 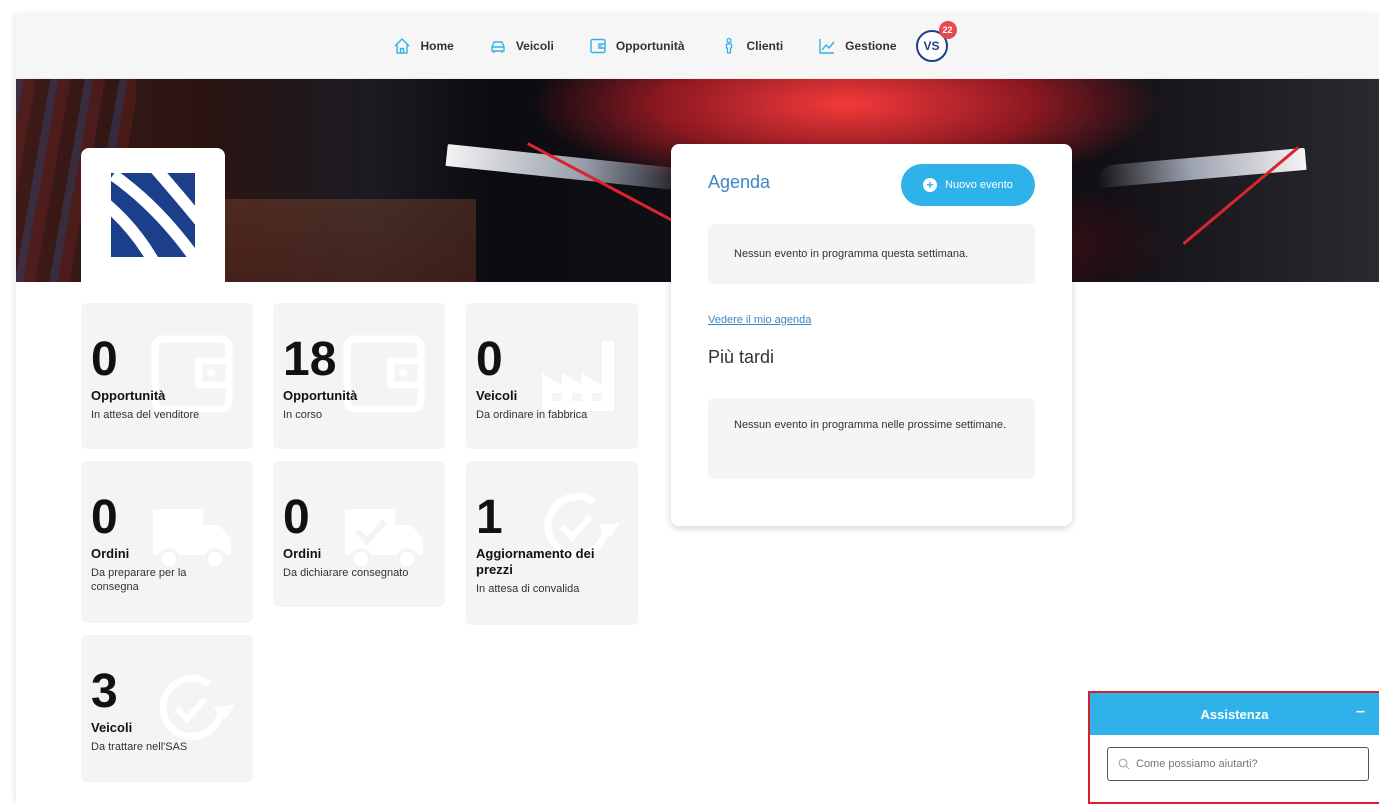 What do you see at coordinates (1360, 712) in the screenshot?
I see `minimize-button: –` at bounding box center [1360, 712].